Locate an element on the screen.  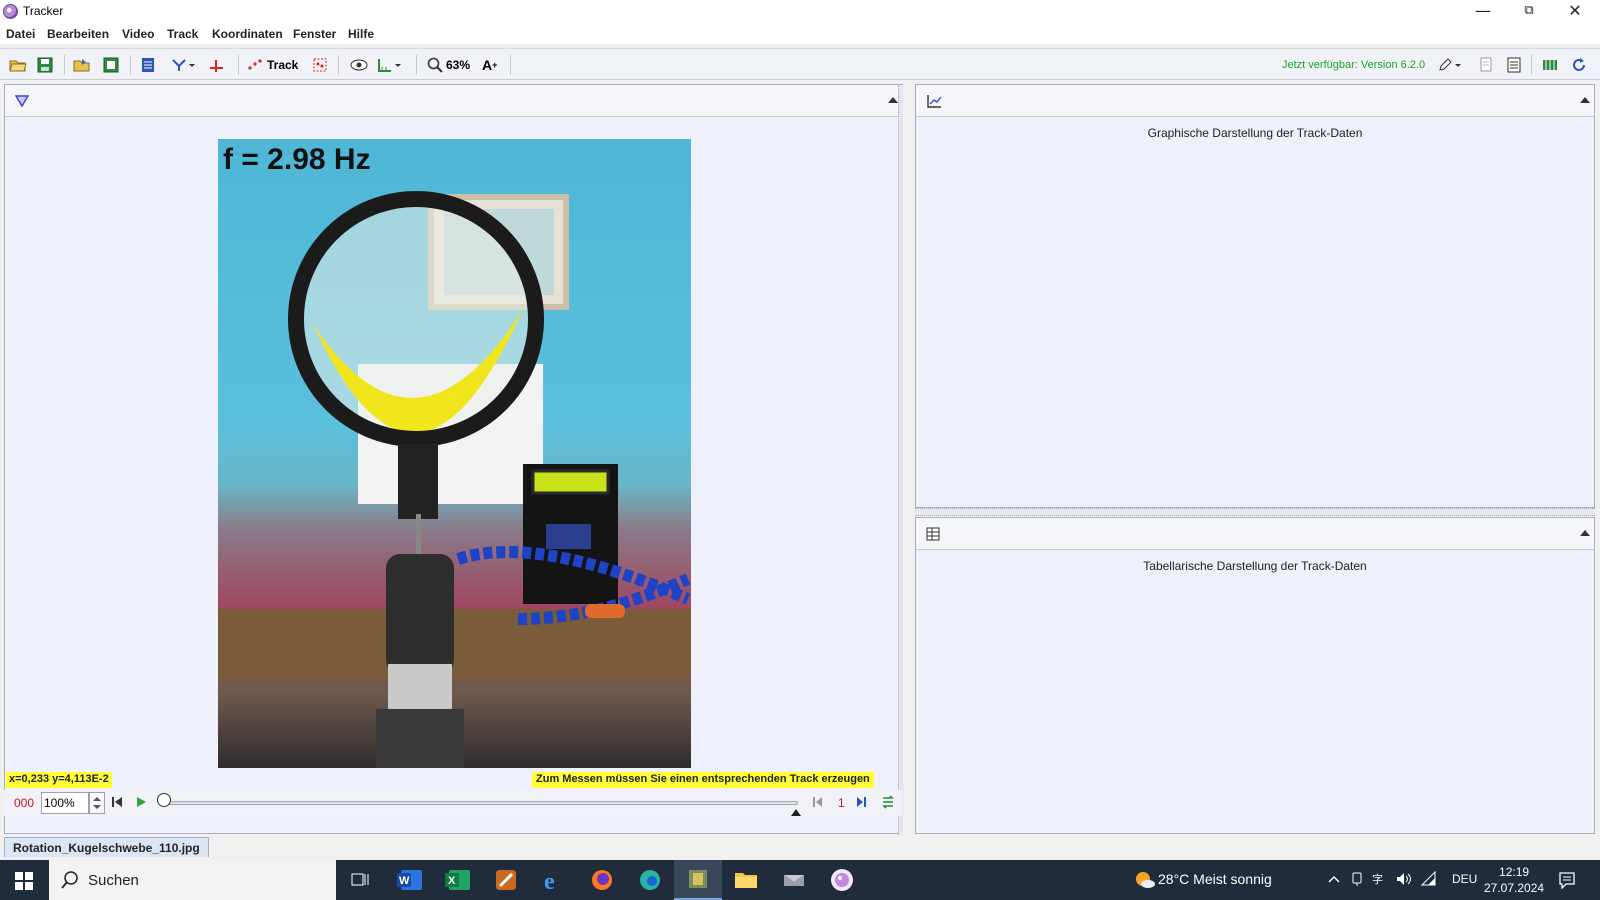
loop-icon is located at coordinates (888, 803).